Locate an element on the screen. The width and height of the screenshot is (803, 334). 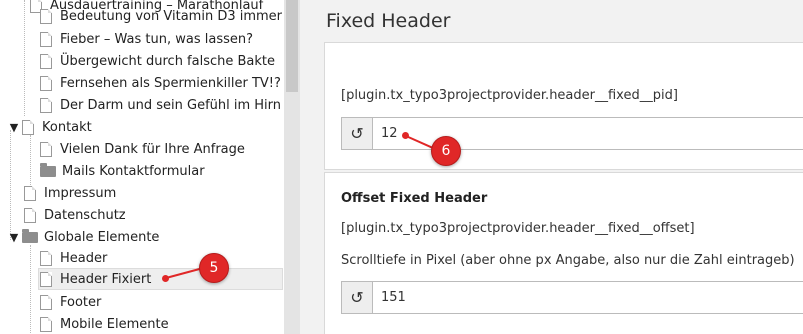
annotation-marker-5: 5 is located at coordinates (214, 268).